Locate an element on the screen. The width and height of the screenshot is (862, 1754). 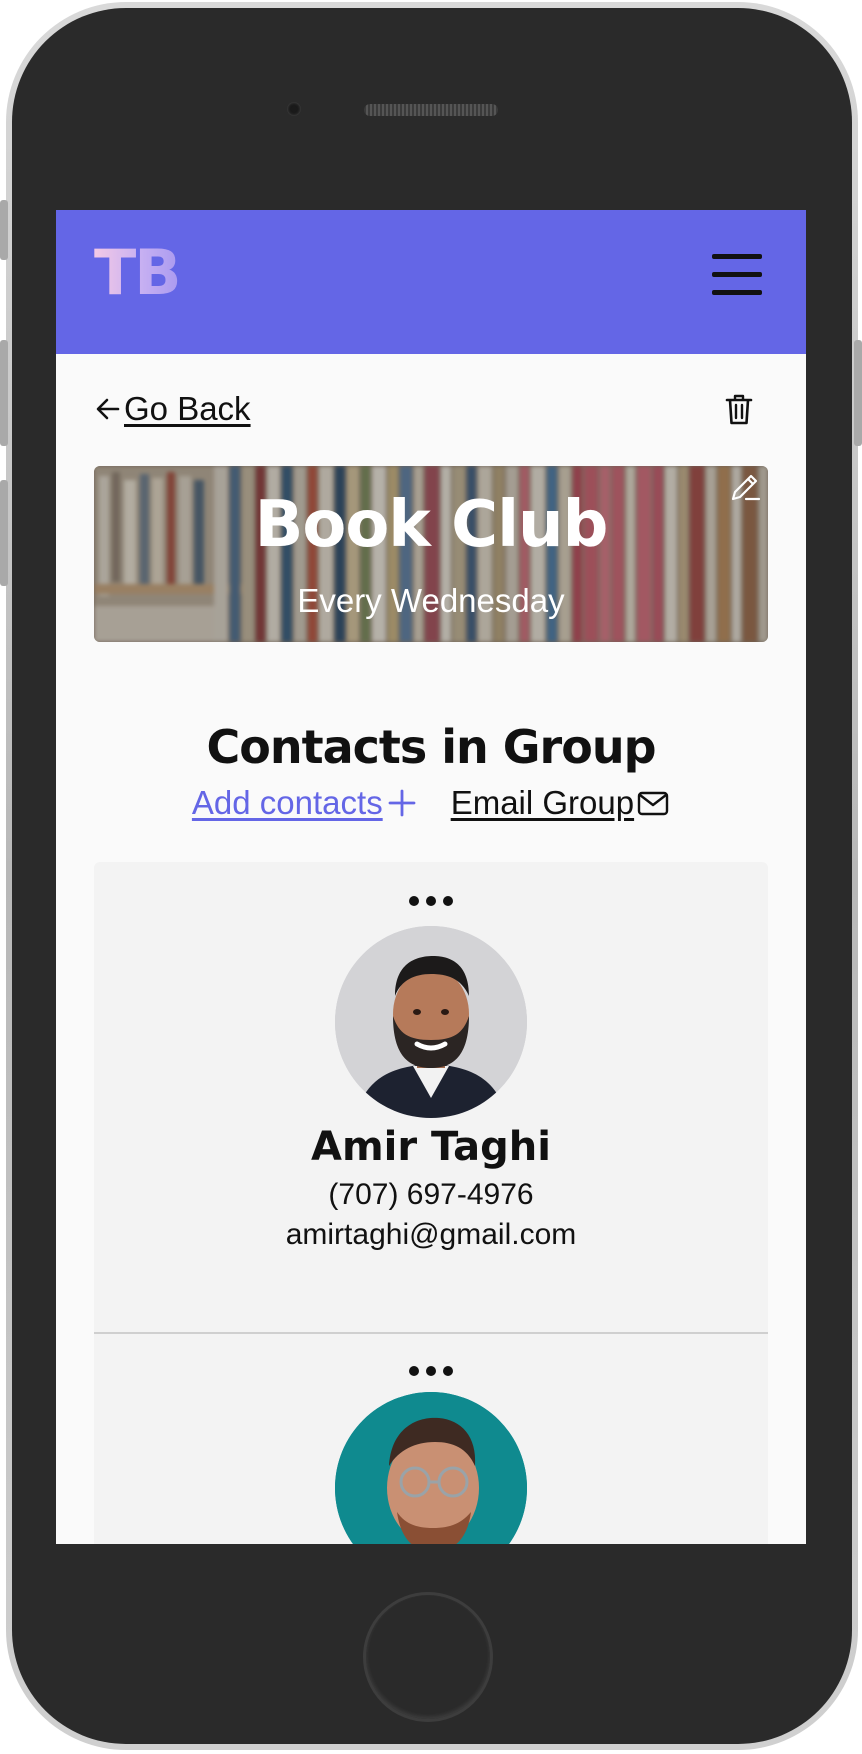
contact-phone: (707) 697-4976 is located at coordinates (431, 1195).